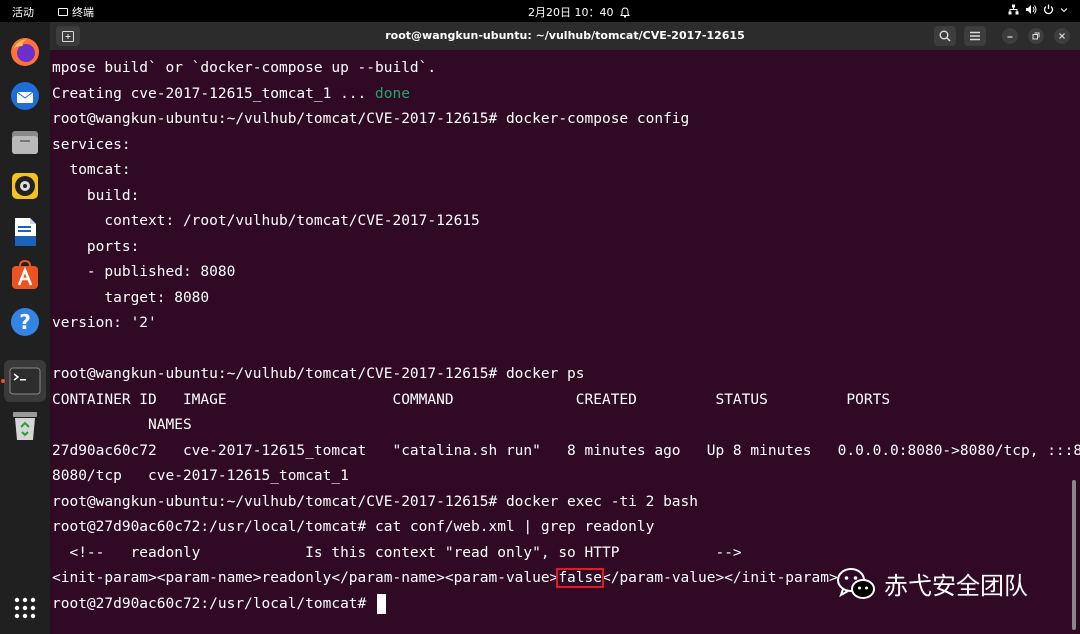 The height and width of the screenshot is (634, 1080). What do you see at coordinates (214, 603) in the screenshot?
I see `prompt: root@27d90ac60c72:/usr/local/tomcat#` at bounding box center [214, 603].